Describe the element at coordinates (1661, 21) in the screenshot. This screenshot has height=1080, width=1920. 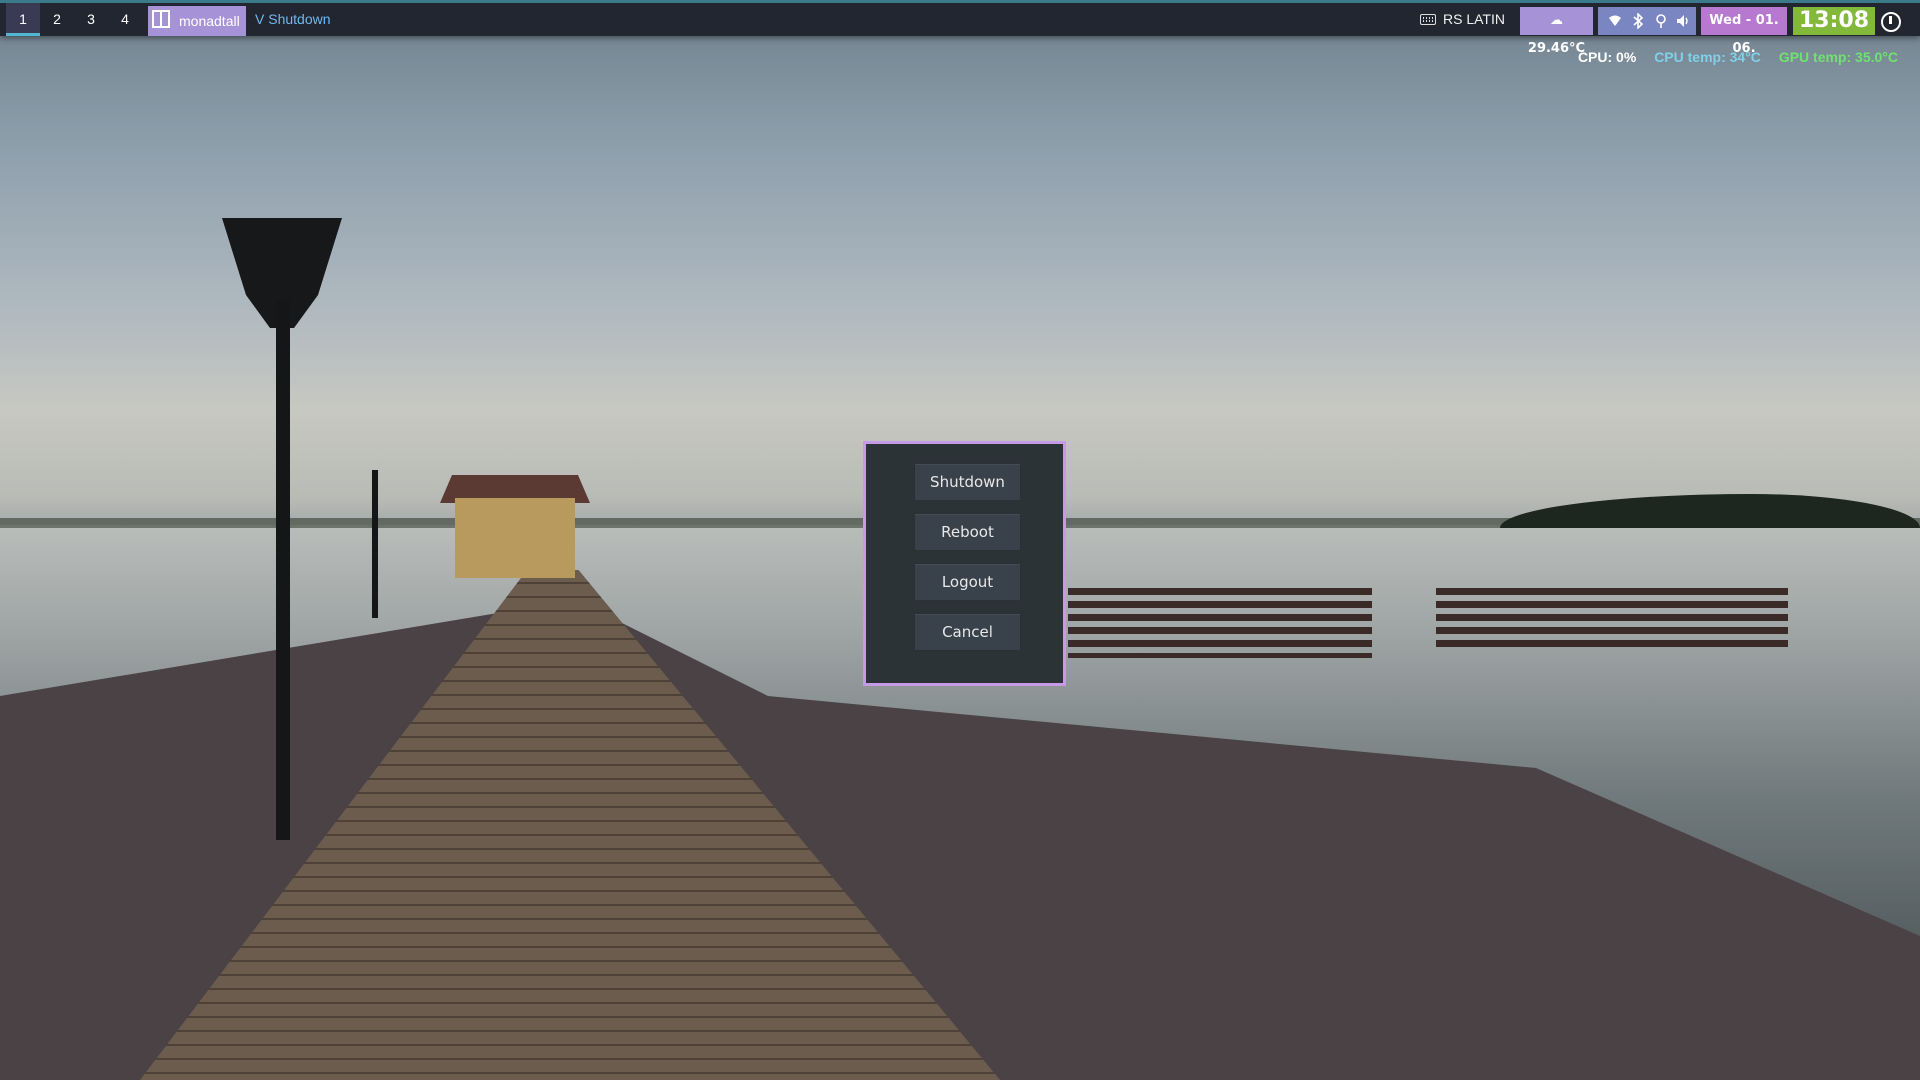
I see `location-icon` at that location.